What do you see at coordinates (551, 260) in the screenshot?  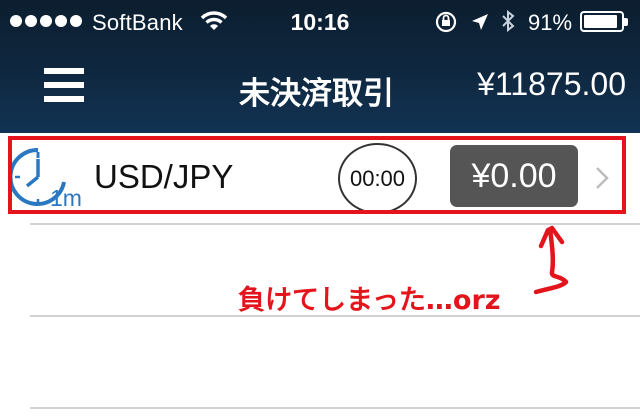 I see `annotation-arrow-icon` at bounding box center [551, 260].